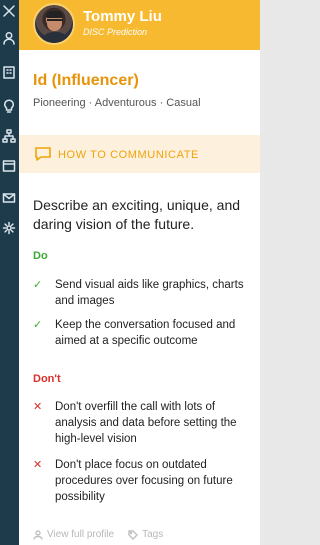 This screenshot has height=545, width=320. I want to click on window-icon, so click(9, 166).